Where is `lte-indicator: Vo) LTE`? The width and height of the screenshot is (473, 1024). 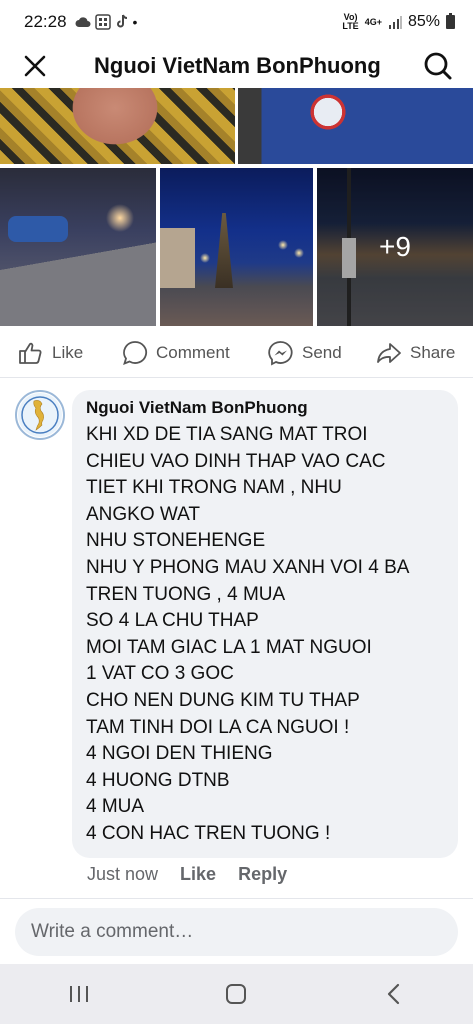
lte-indicator: Vo) LTE is located at coordinates (350, 22).